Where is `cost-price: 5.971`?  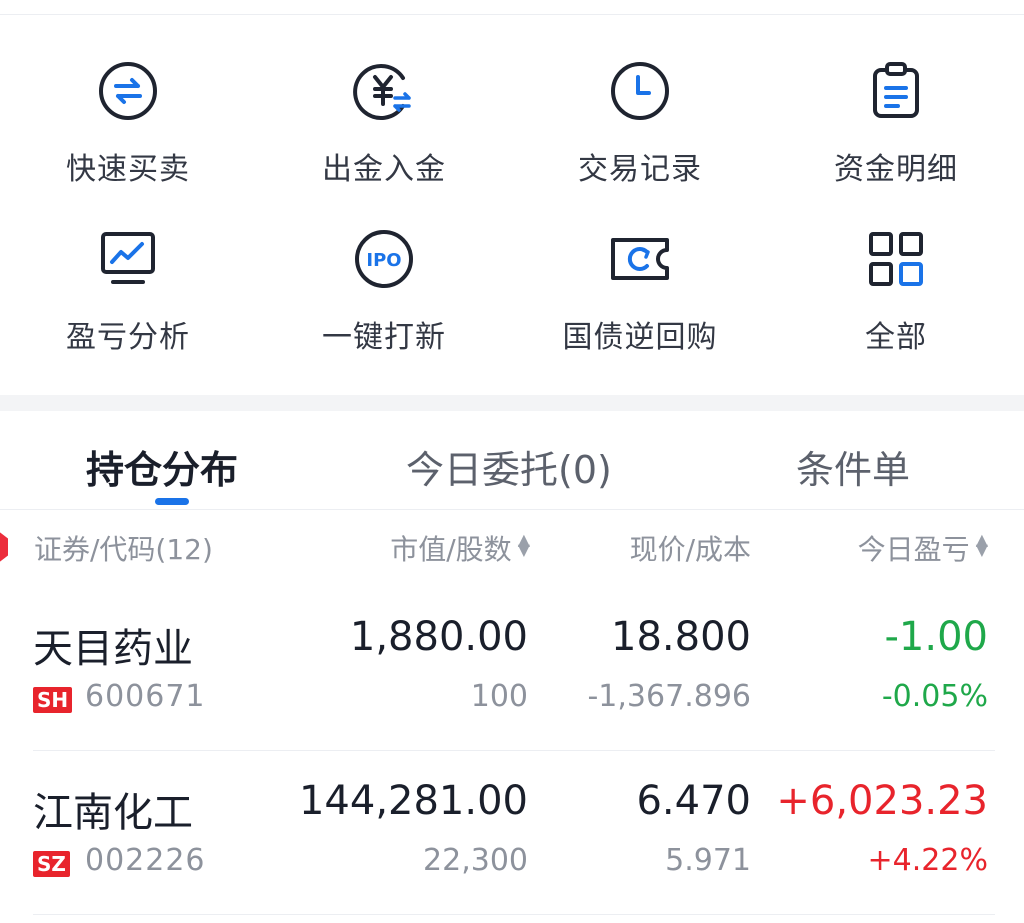
cost-price: 5.971 is located at coordinates (708, 860).